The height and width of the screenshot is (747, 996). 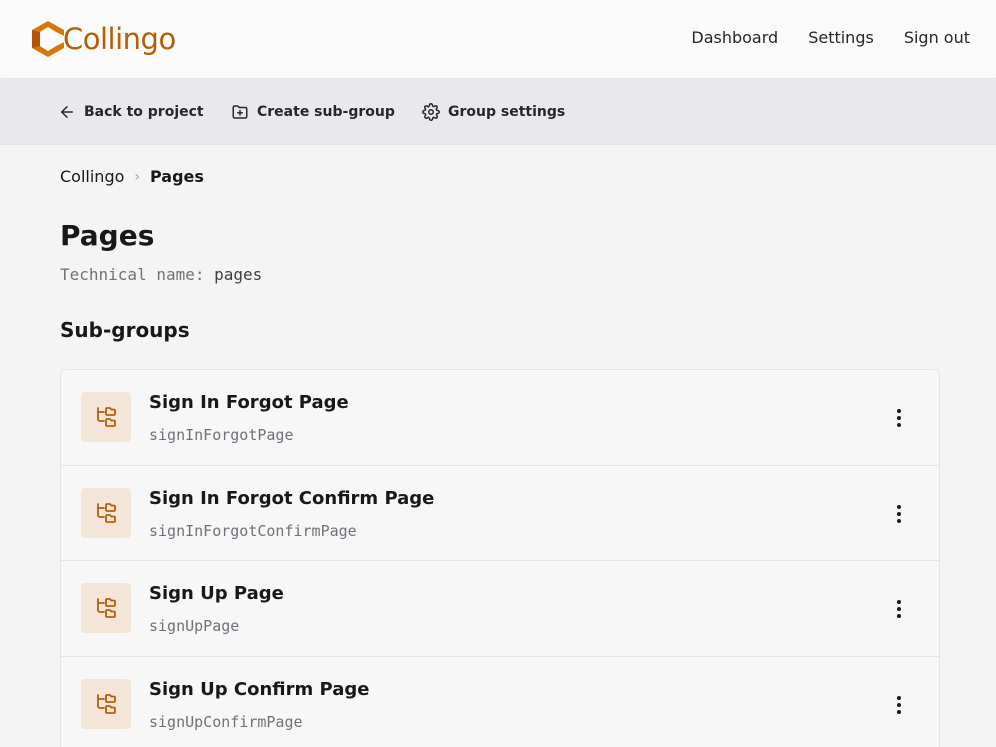 I want to click on group-settings-label: Group settings, so click(x=507, y=112).